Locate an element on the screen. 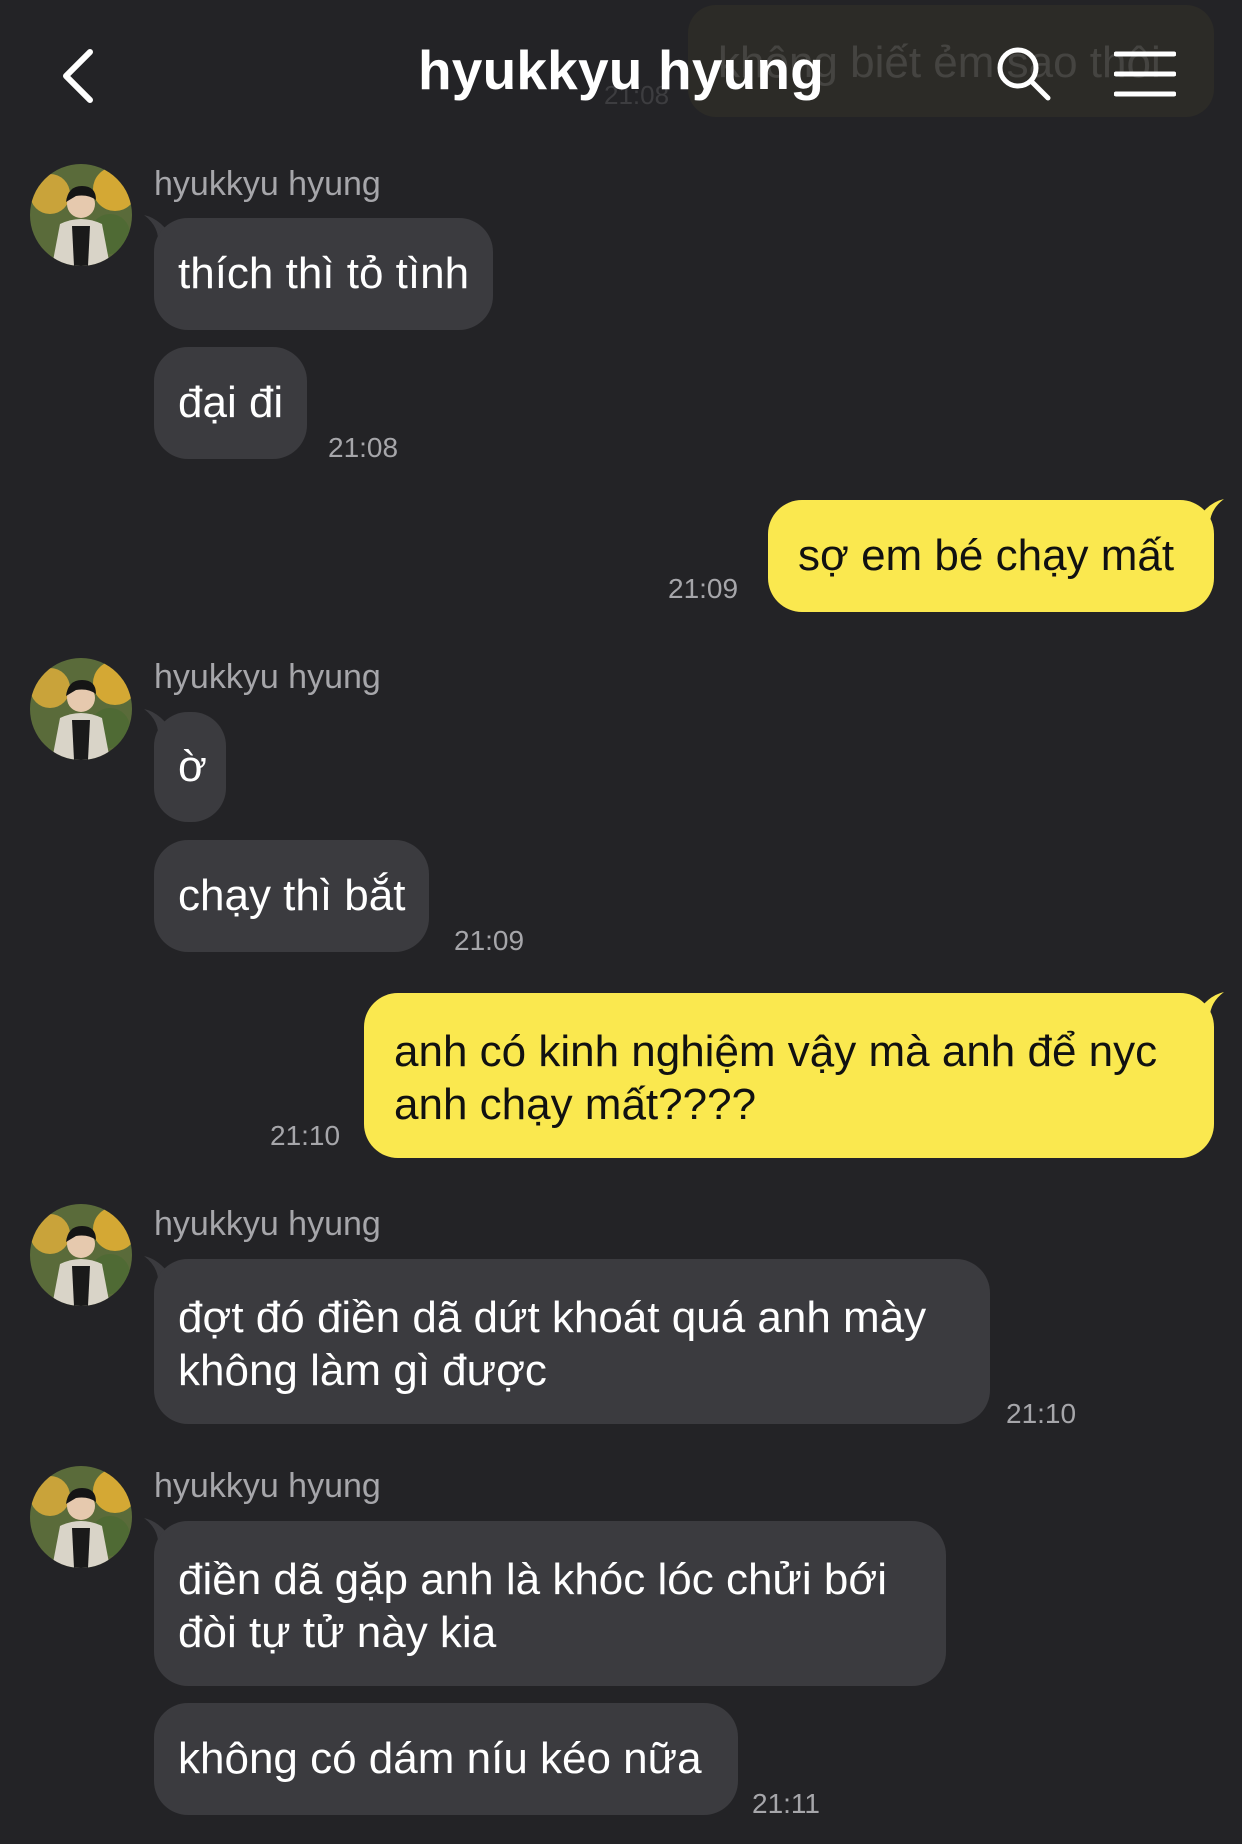 Image resolution: width=1242 pixels, height=1844 pixels. message-time: 21:08 is located at coordinates (363, 447).